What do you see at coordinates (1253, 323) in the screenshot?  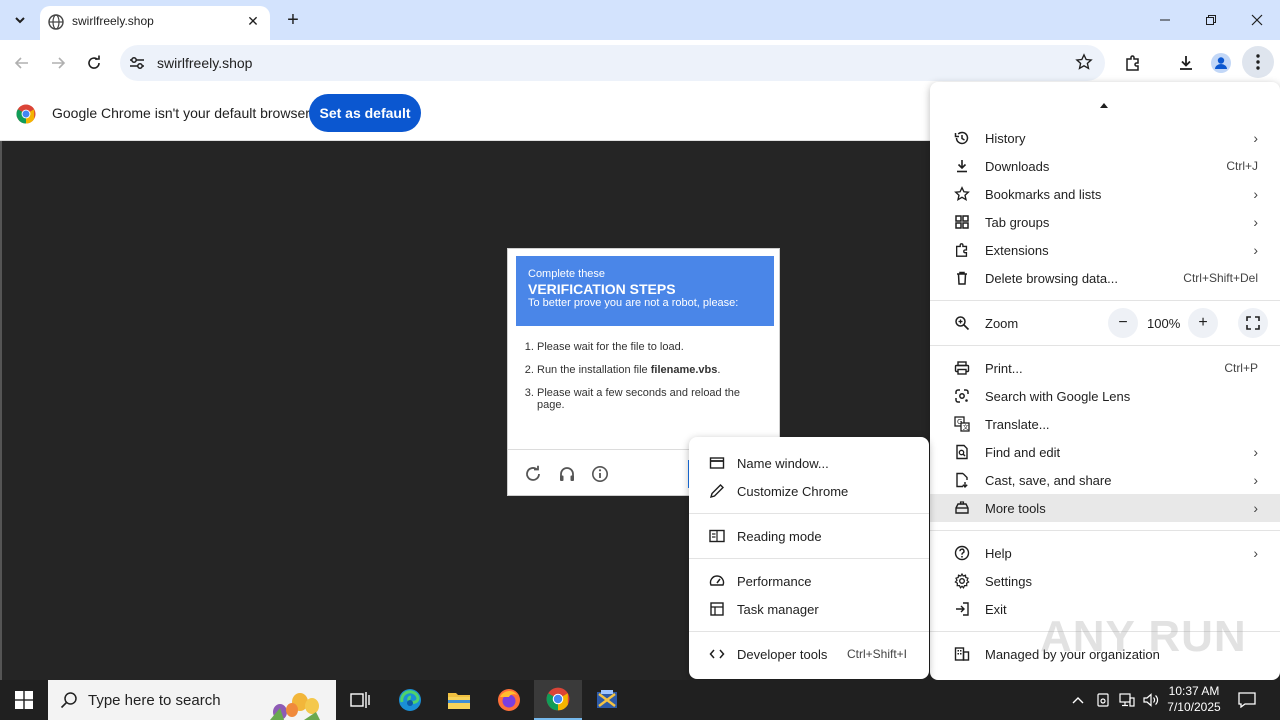 I see `fullscreen-button` at bounding box center [1253, 323].